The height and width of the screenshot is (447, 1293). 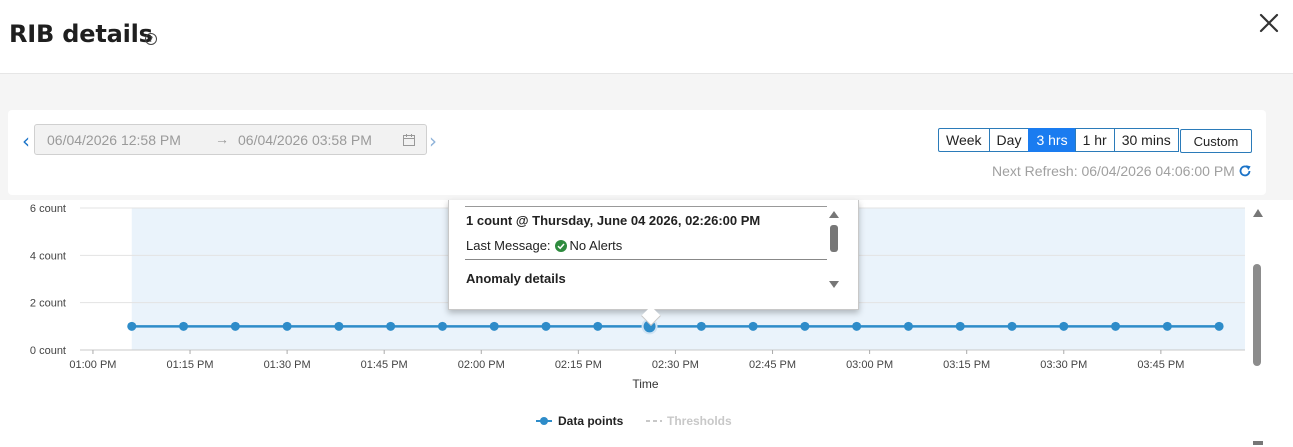 What do you see at coordinates (26, 141) in the screenshot?
I see `previous-range-button: ‹` at bounding box center [26, 141].